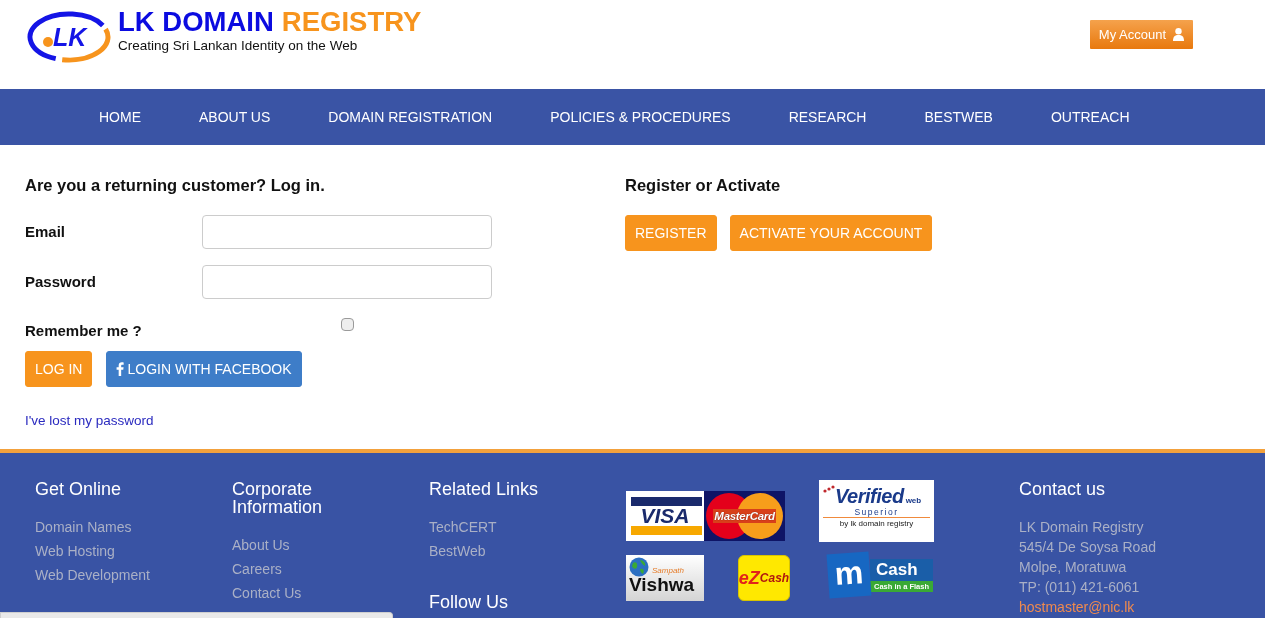 The height and width of the screenshot is (618, 1265). I want to click on footer-link: TechCERT, so click(463, 527).